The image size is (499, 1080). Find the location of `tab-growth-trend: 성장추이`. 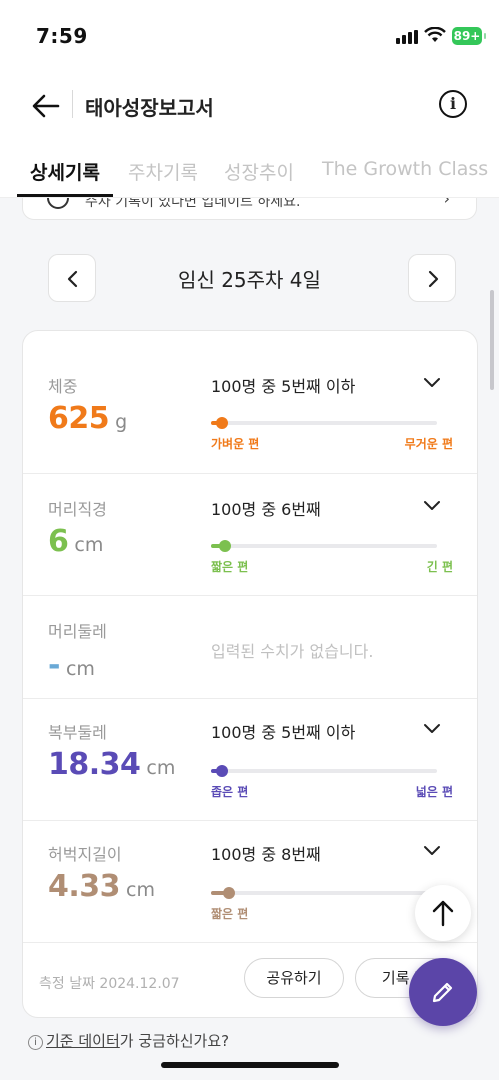

tab-growth-trend: 성장추이 is located at coordinates (259, 171).